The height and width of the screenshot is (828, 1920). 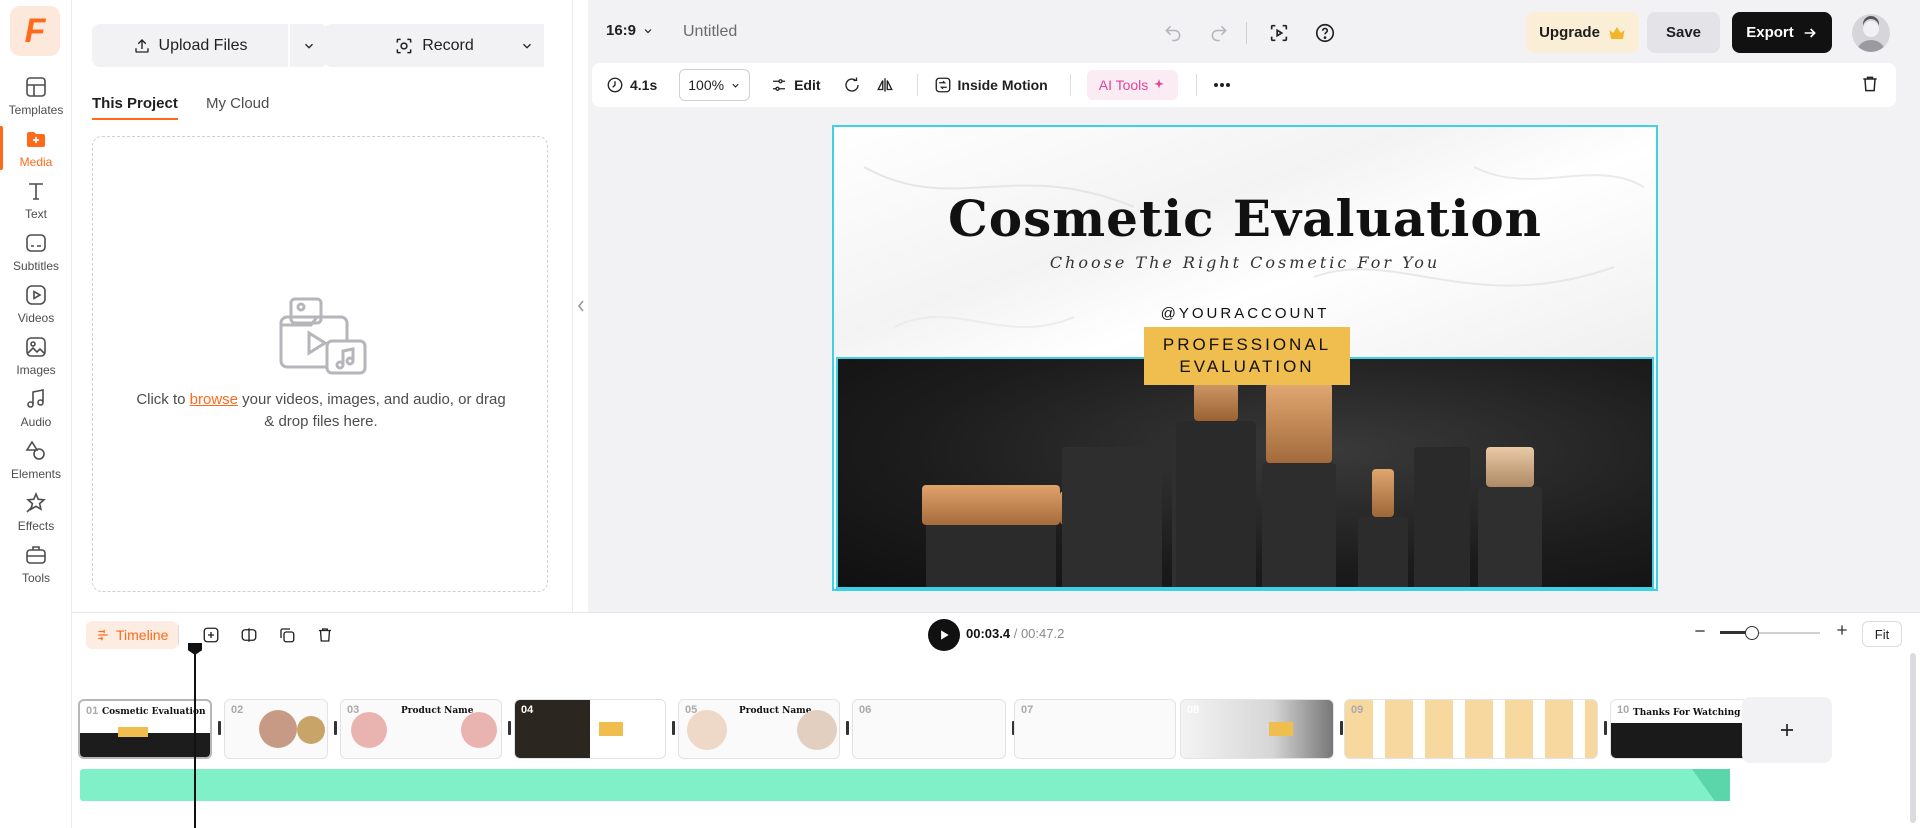 What do you see at coordinates (1132, 85) in the screenshot?
I see `ai-tools-button: AI Tools` at bounding box center [1132, 85].